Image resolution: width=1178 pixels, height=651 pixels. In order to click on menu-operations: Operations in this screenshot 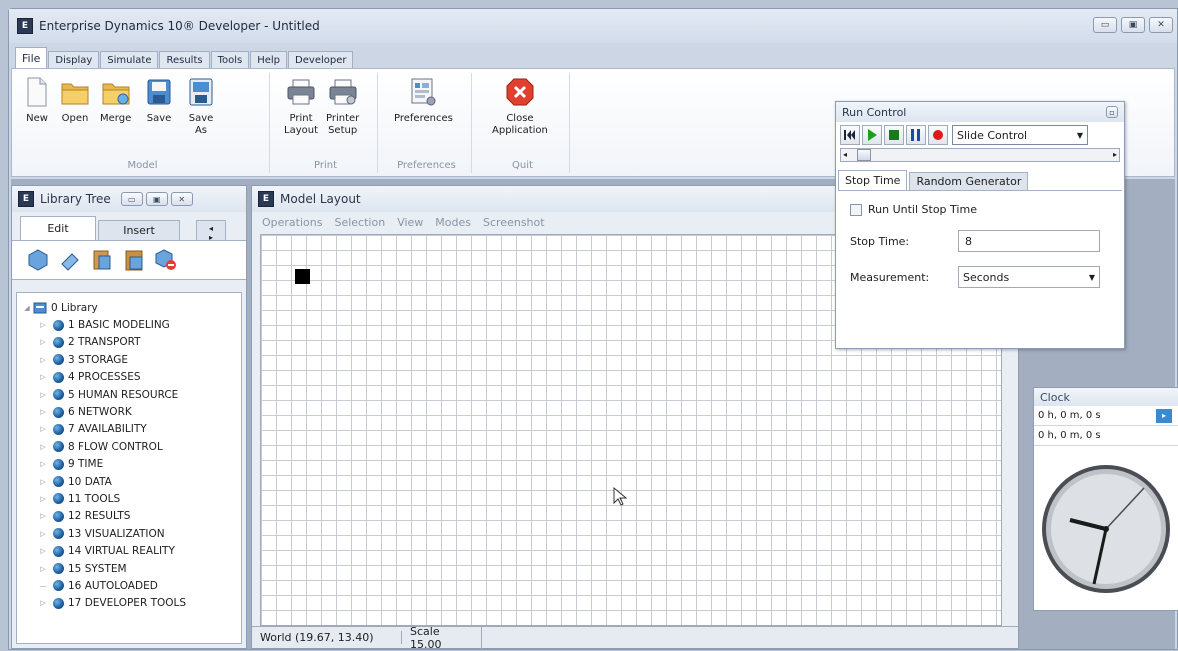, I will do `click(292, 222)`.